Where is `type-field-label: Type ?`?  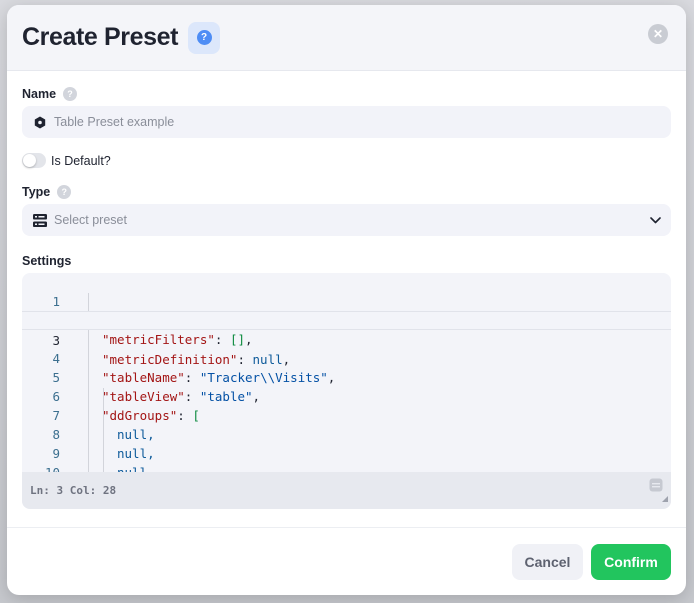
type-field-label: Type ? is located at coordinates (346, 192).